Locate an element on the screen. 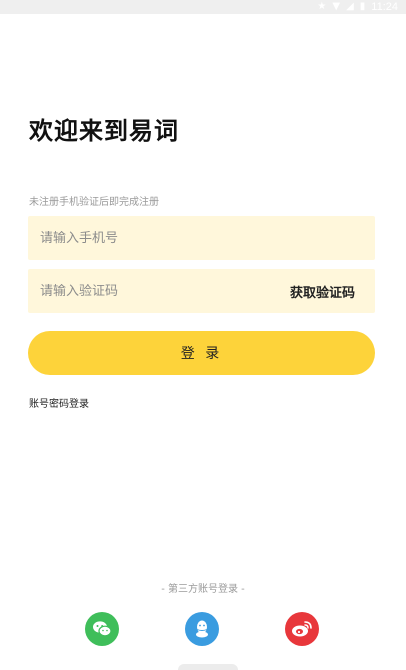 This screenshot has width=406, height=670. register-hint: 未注册手机验证后即完成注册 is located at coordinates (94, 202).